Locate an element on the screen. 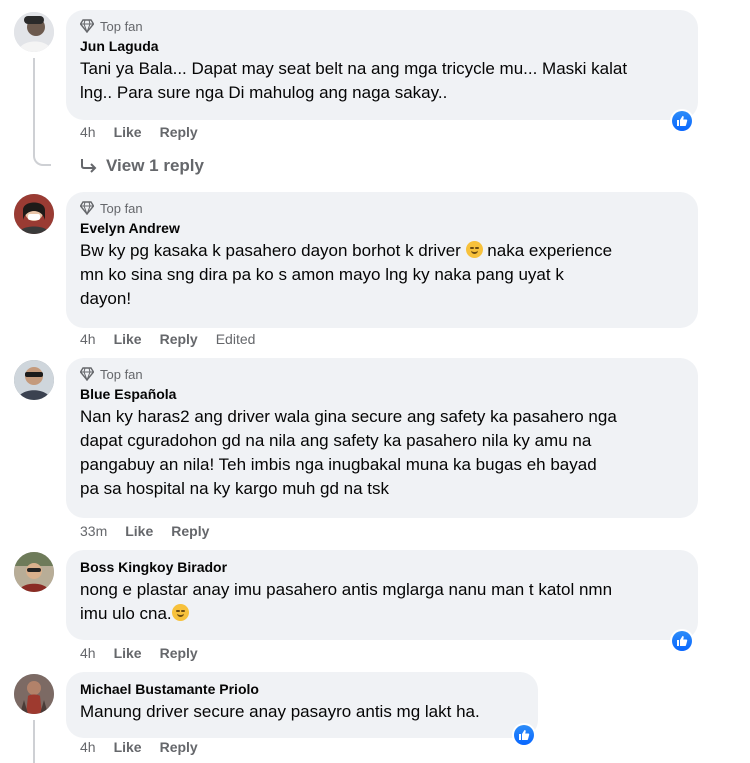 The width and height of the screenshot is (750, 763). comment-line-part: naka experience is located at coordinates (550, 250).